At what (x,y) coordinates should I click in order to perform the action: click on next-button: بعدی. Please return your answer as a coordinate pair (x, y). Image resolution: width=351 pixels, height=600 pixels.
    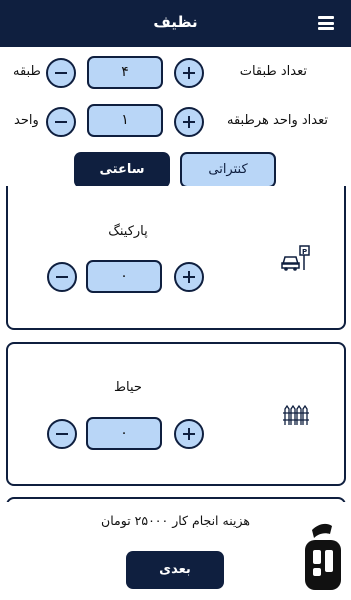
    Looking at the image, I should click on (175, 570).